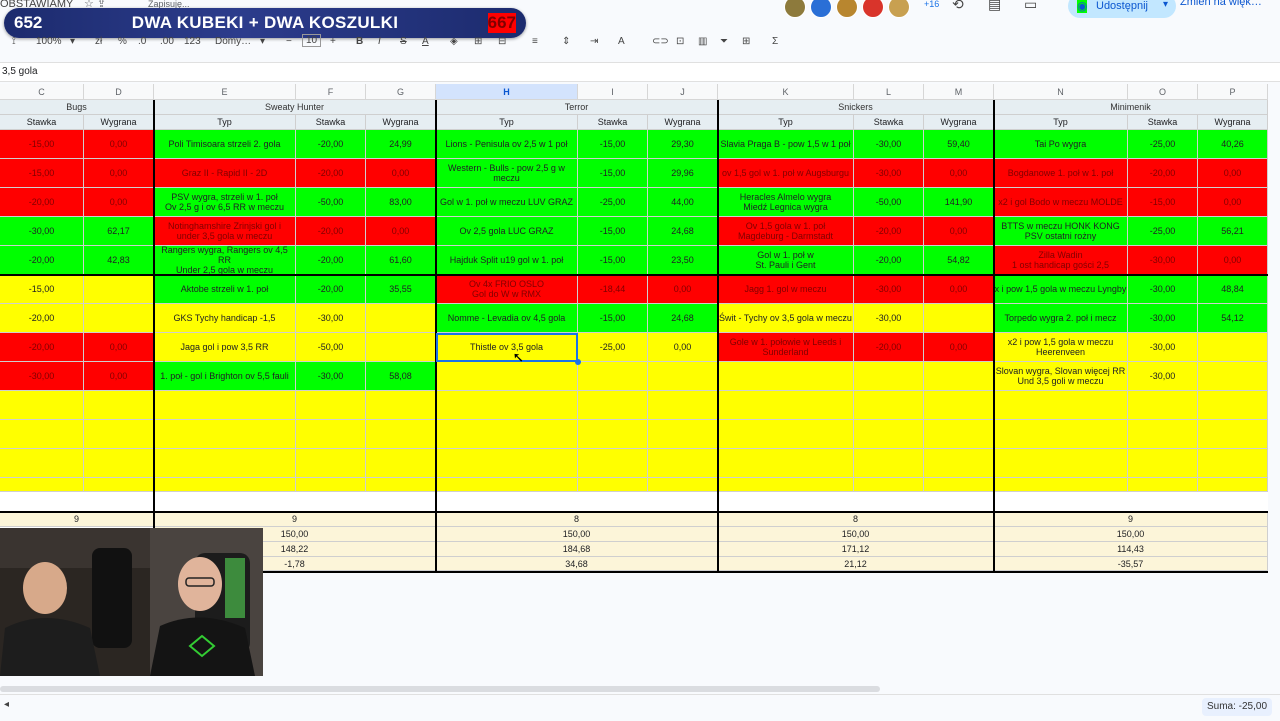 The height and width of the screenshot is (721, 1280). I want to click on empty-cell-3-e, so click(225, 485).